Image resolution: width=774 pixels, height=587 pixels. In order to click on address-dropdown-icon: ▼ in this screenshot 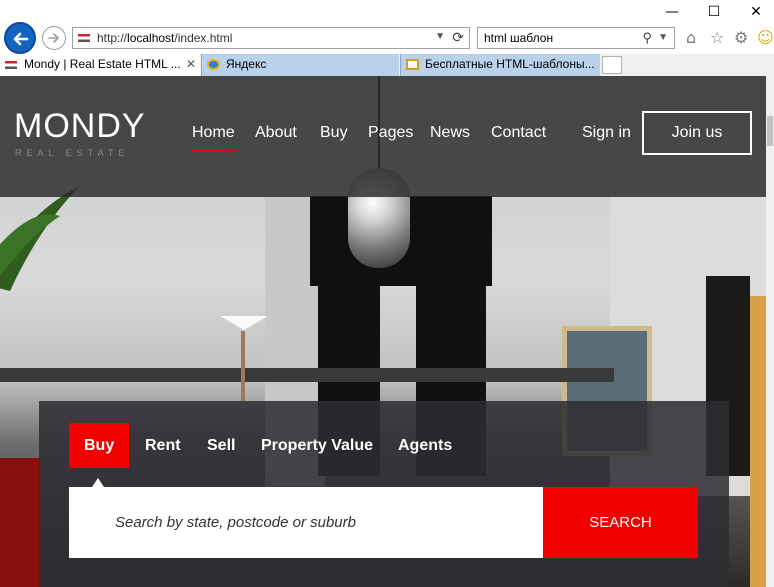, I will do `click(440, 36)`.